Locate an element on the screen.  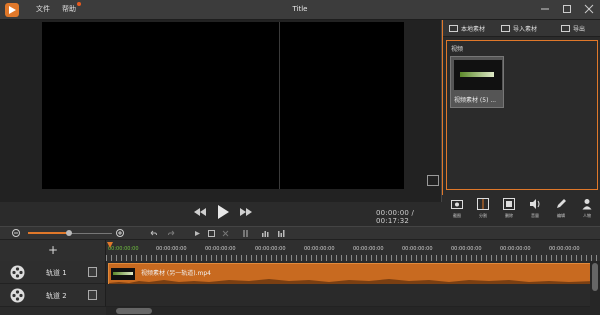
tab-import-media-label: 导入素材 is located at coordinates (525, 29).